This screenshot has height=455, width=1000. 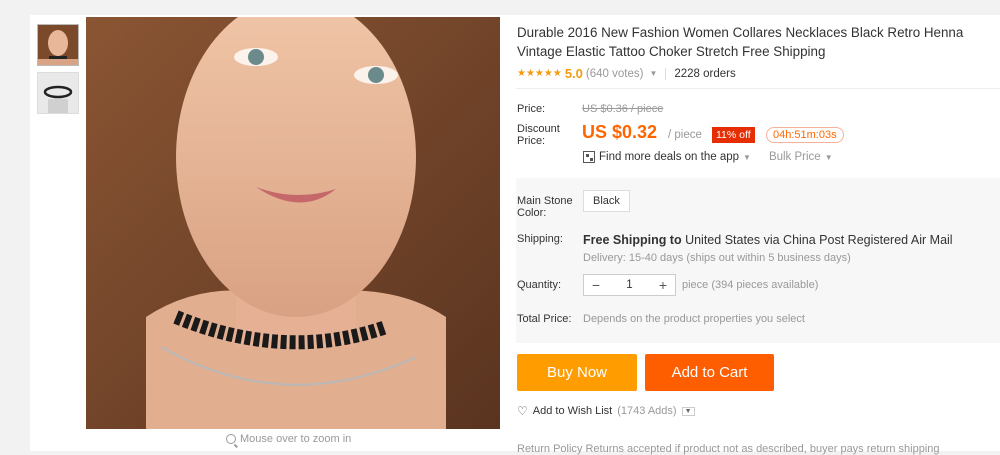 I want to click on stone-color-option-black: Black, so click(x=606, y=201).